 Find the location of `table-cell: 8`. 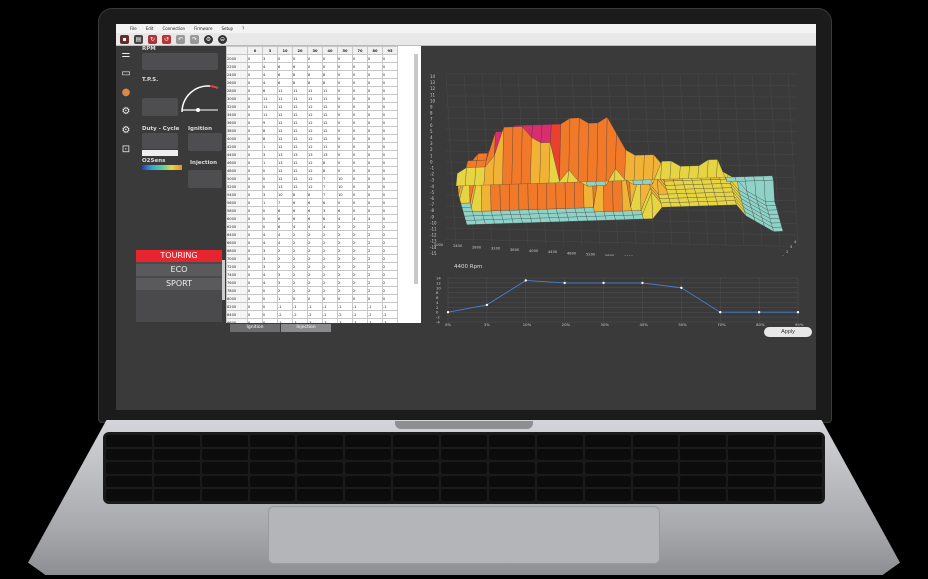

table-cell: 8 is located at coordinates (315, 194).